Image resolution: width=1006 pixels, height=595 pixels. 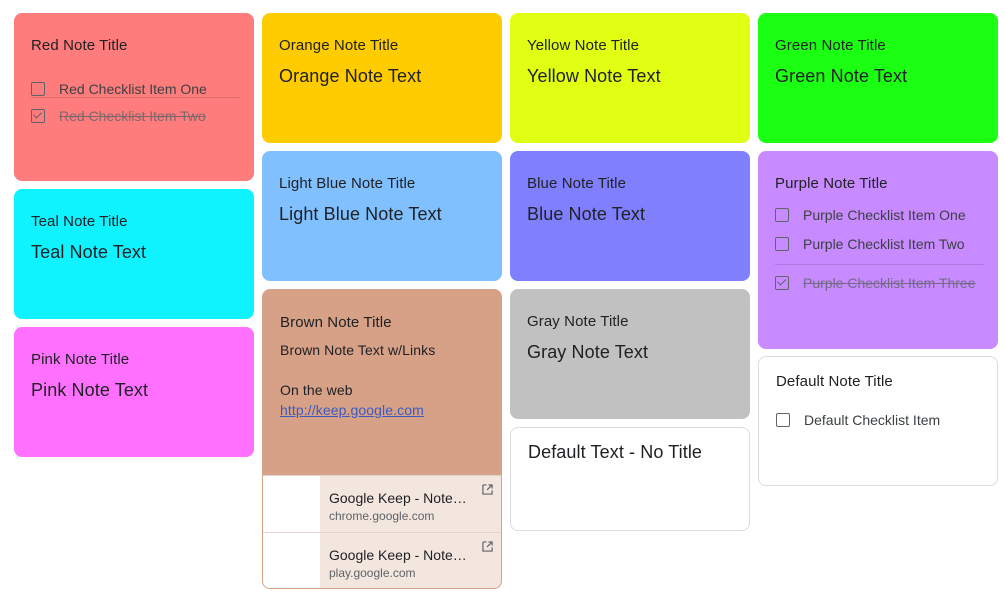 What do you see at coordinates (352, 410) in the screenshot?
I see `note-link: http://keep.google.com` at bounding box center [352, 410].